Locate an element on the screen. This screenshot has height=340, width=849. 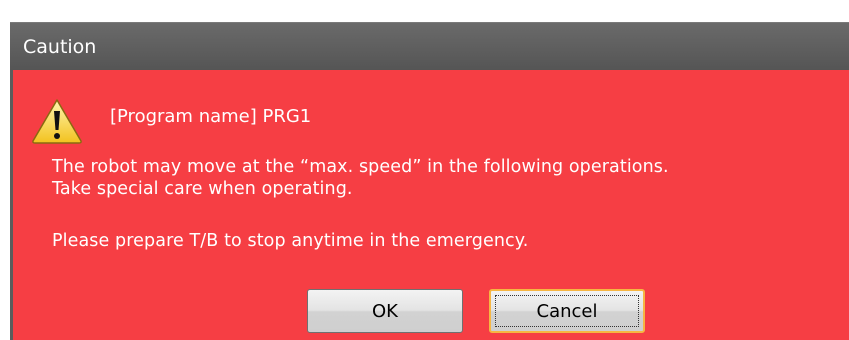
ok-button: OK is located at coordinates (385, 311).